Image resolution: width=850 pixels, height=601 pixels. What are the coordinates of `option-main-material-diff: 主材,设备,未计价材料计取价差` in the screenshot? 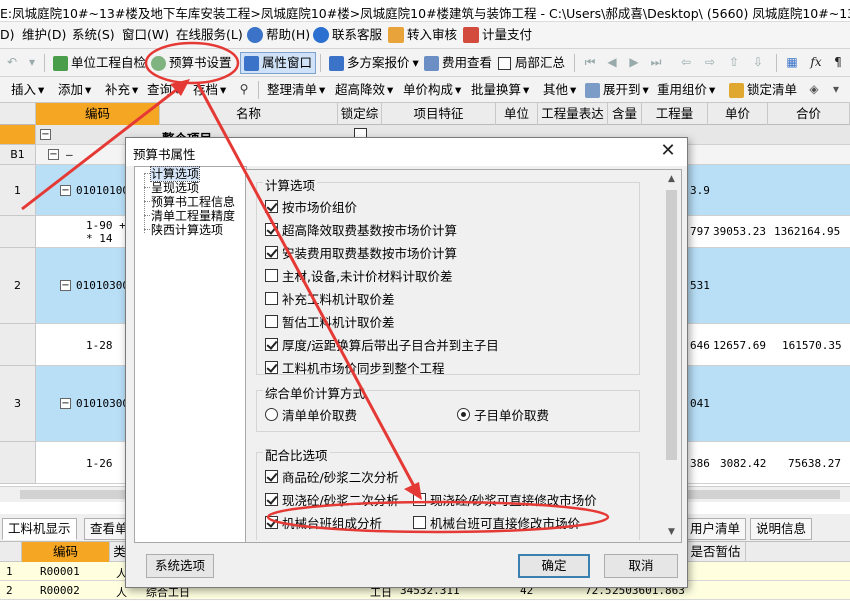 It's located at (358, 275).